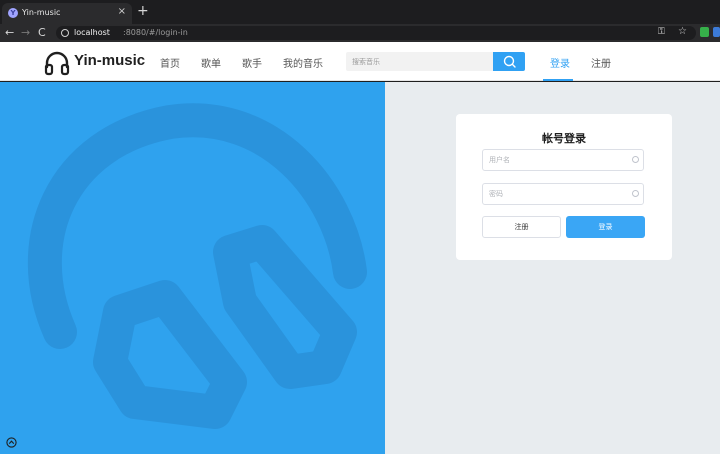 The width and height of the screenshot is (720, 454). Describe the element at coordinates (558, 80) in the screenshot. I see `active-tab-indicator` at that location.